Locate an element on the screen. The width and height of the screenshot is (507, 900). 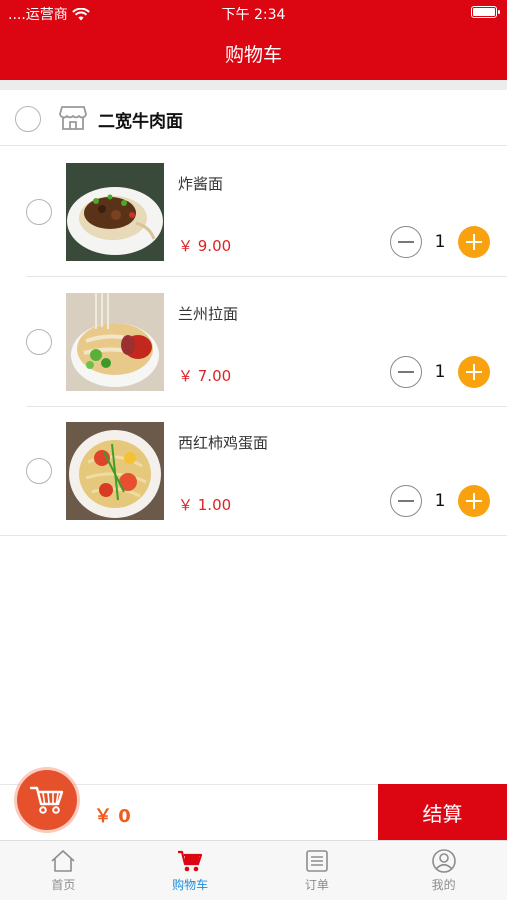
cart-item: 炸酱面 ￥ 9.00 1 is located at coordinates (253, 212).